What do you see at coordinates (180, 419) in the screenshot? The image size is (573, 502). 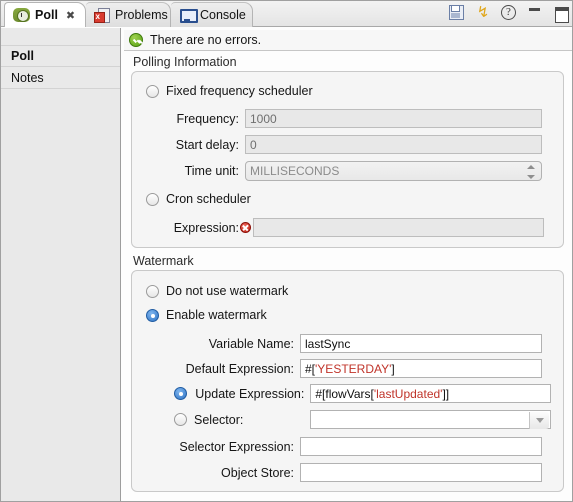 I see `selector-radio` at bounding box center [180, 419].